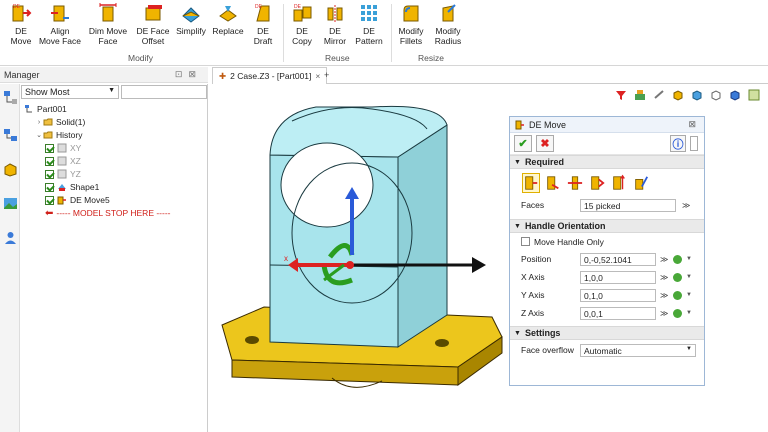  What do you see at coordinates (659, 95) in the screenshot?
I see `material-icon` at bounding box center [659, 95].